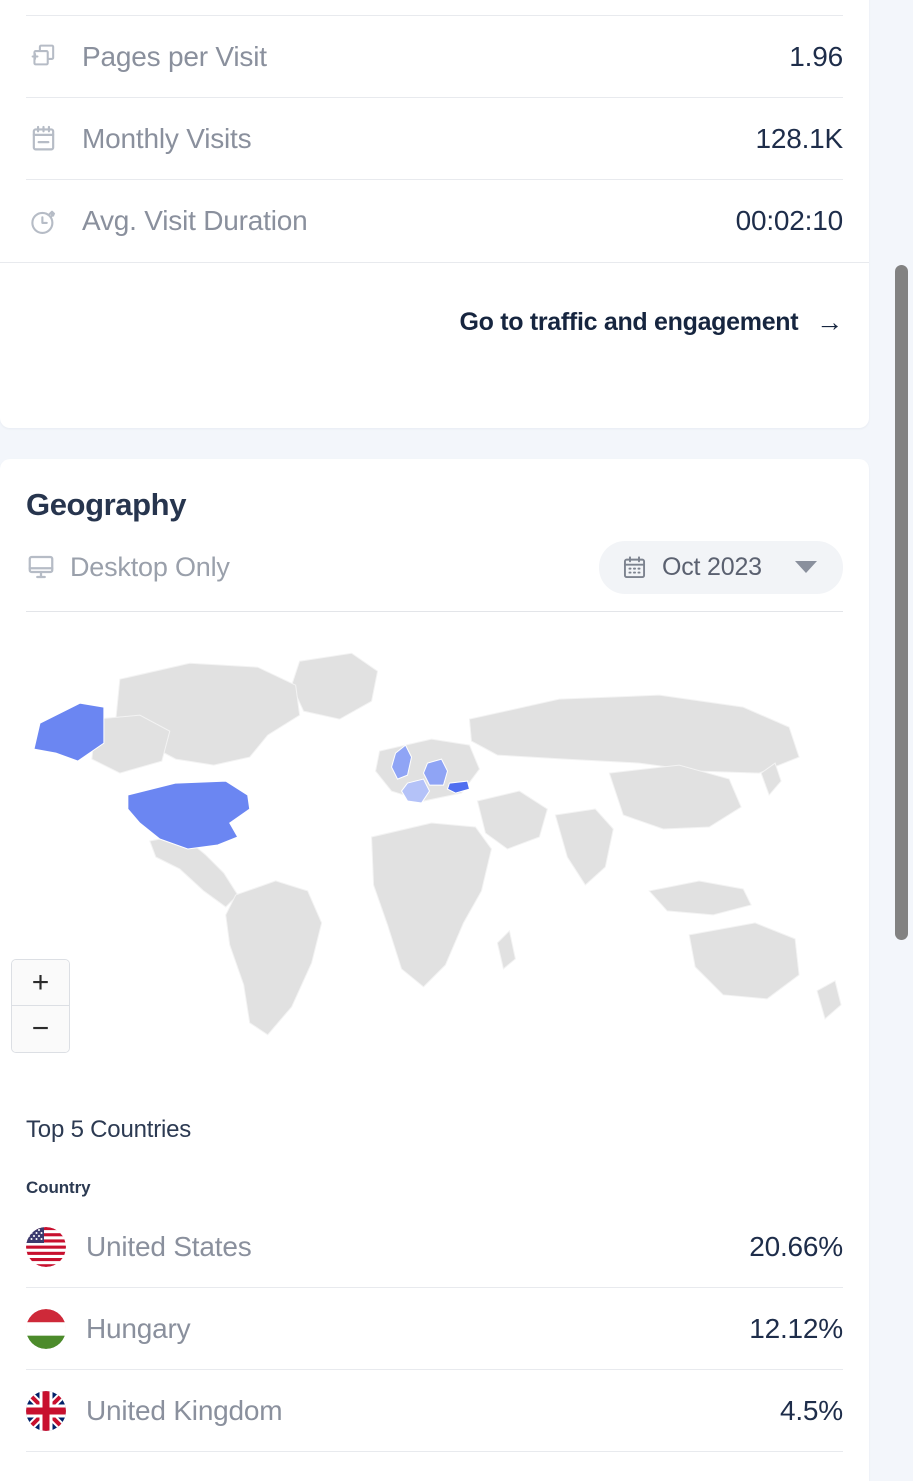 This screenshot has width=913, height=1481. What do you see at coordinates (106, 504) in the screenshot?
I see `page-title: Geography` at bounding box center [106, 504].